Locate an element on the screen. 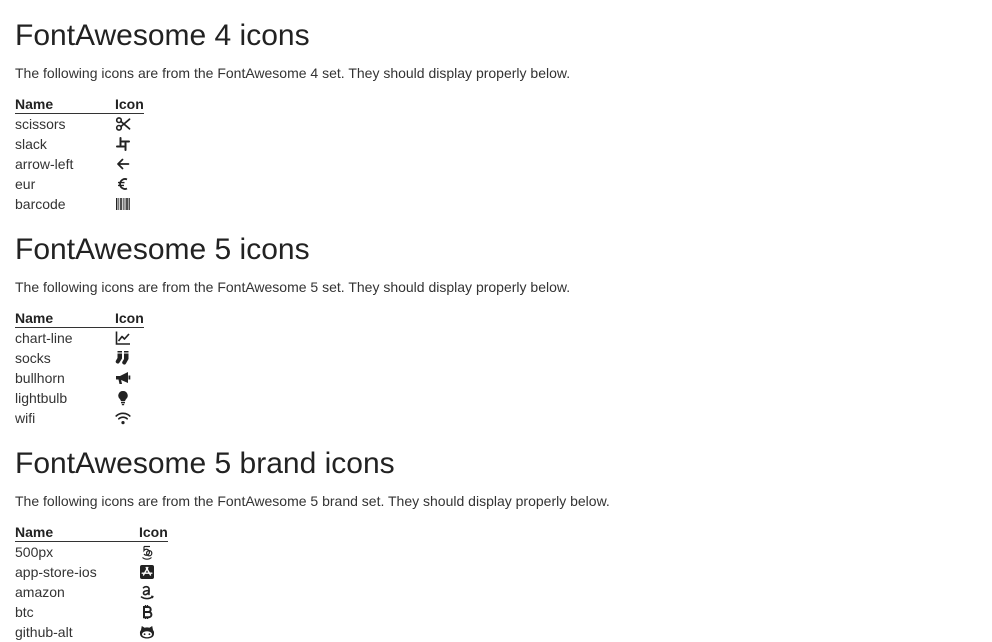  socks-icon is located at coordinates (123, 358).